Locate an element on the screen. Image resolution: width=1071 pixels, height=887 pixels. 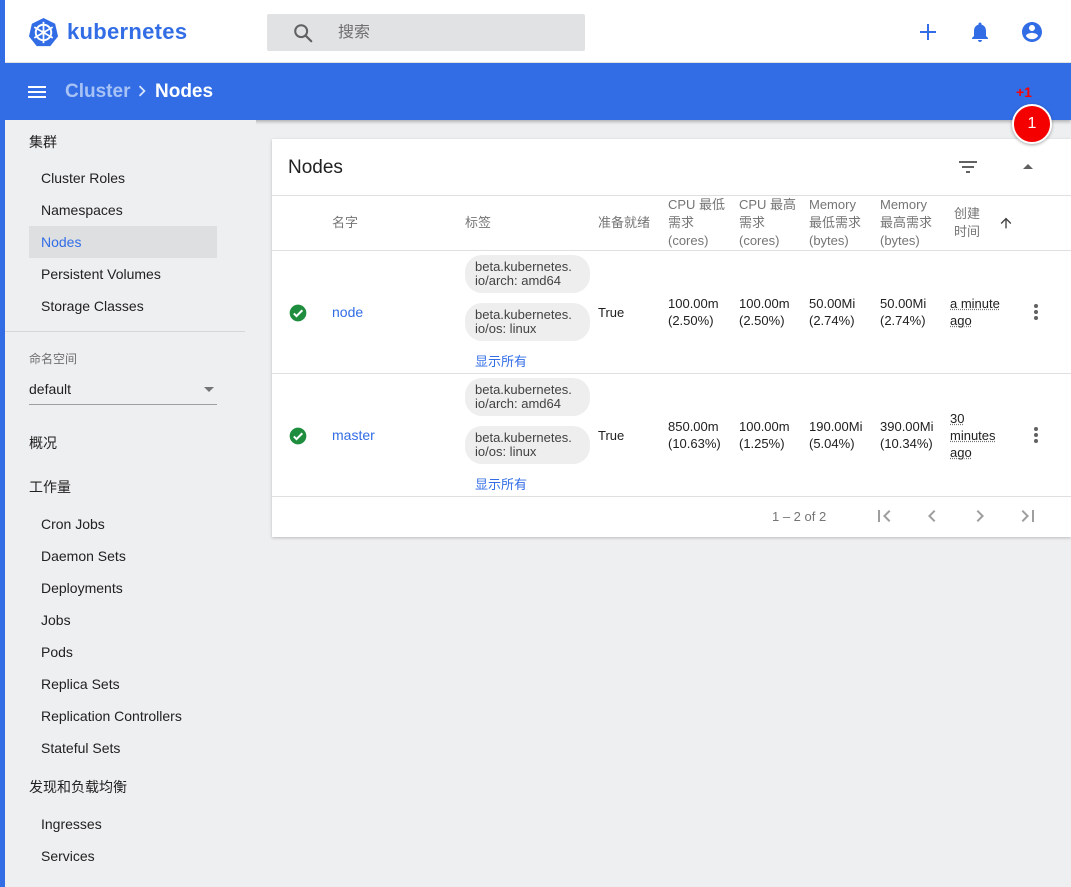
value-line: 390.00Mi is located at coordinates (907, 426).